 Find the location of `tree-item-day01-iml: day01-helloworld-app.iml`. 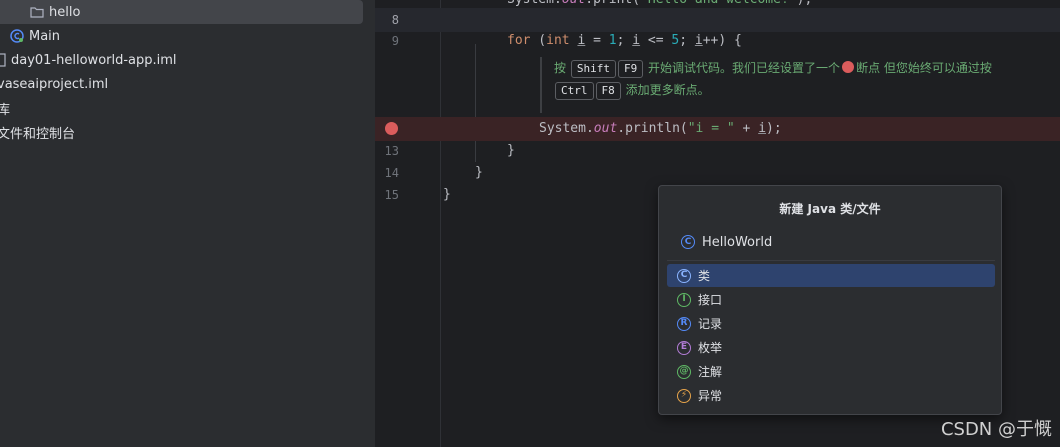

tree-item-day01-iml: day01-helloworld-app.iml is located at coordinates (88, 60).